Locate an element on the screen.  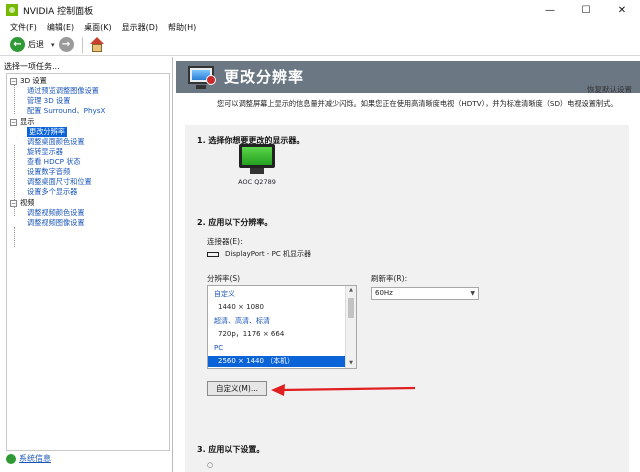
resolution-option: 720p，1176 × 664 is located at coordinates (277, 334).